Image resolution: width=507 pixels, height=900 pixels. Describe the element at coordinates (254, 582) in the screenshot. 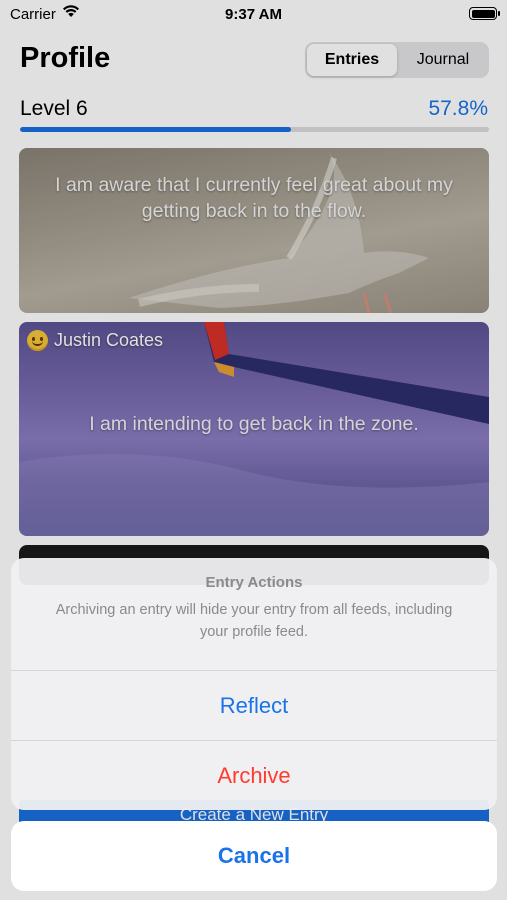

I see `action-sheet-title: Entry Actions` at that location.